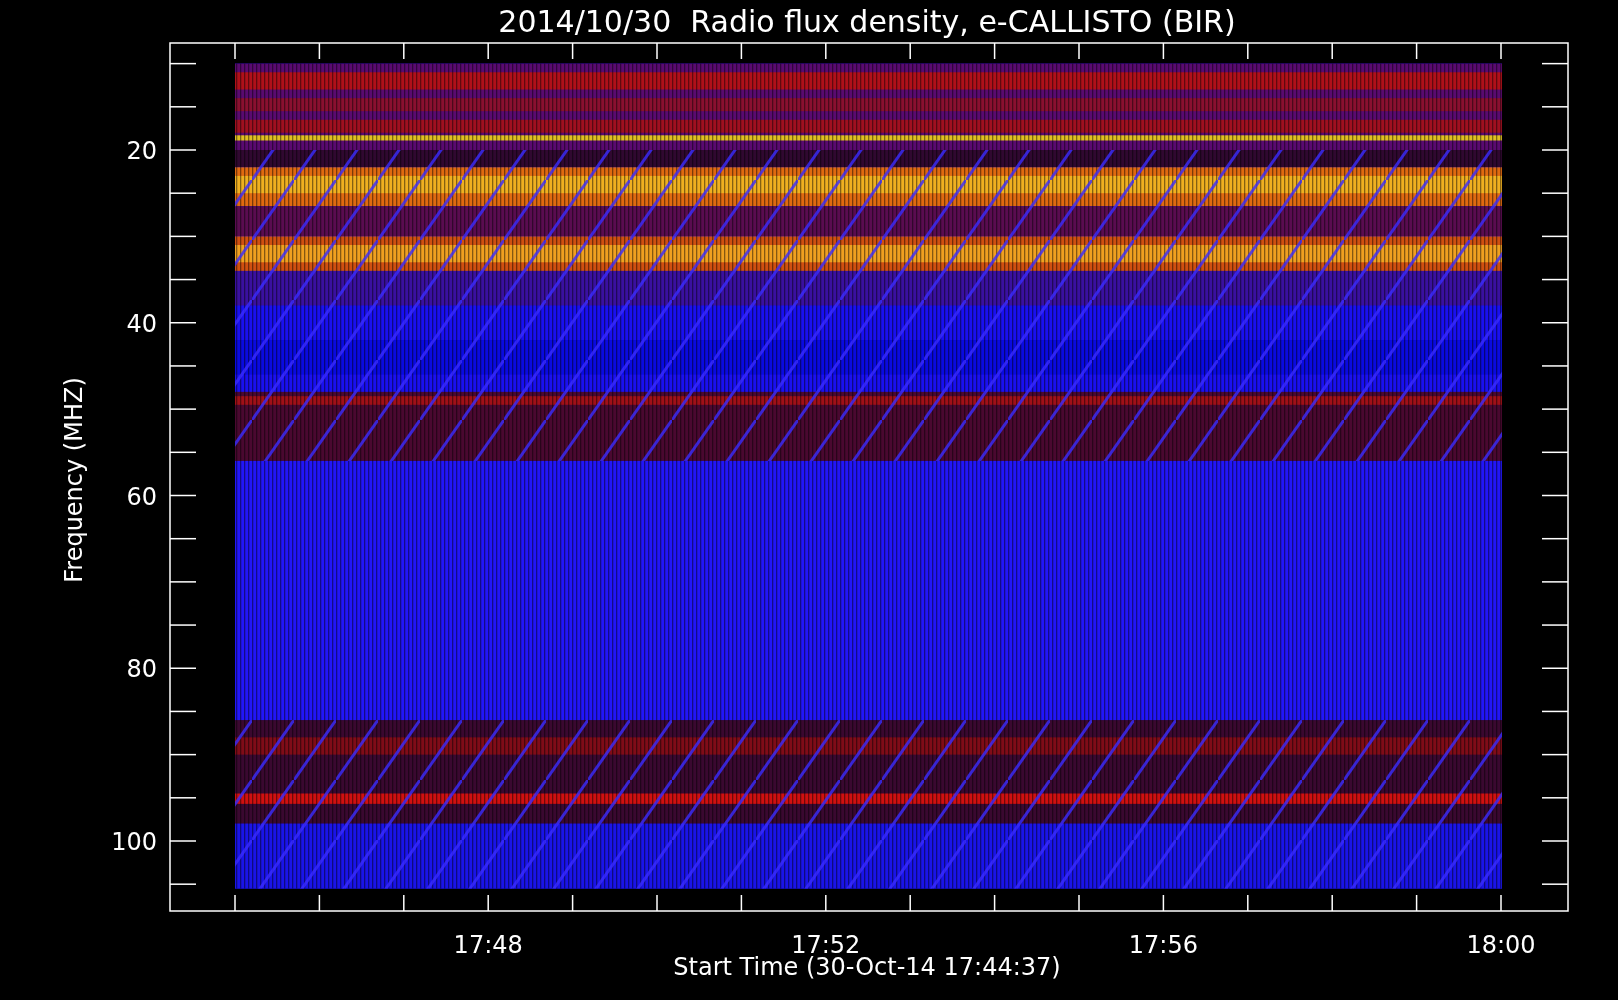 The image size is (1618, 1000). Describe the element at coordinates (1163, 945) in the screenshot. I see `x-tick-label: 17:56` at that location.